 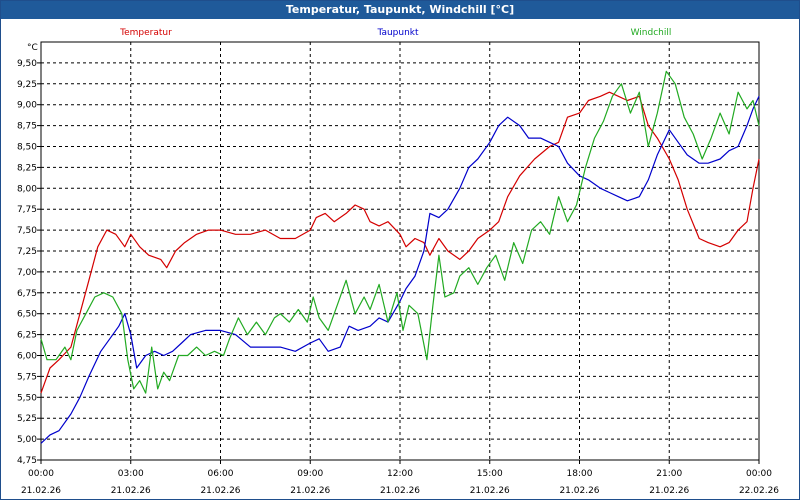 What do you see at coordinates (27, 252) in the screenshot?
I see `y-tick-label: 7,25` at bounding box center [27, 252].